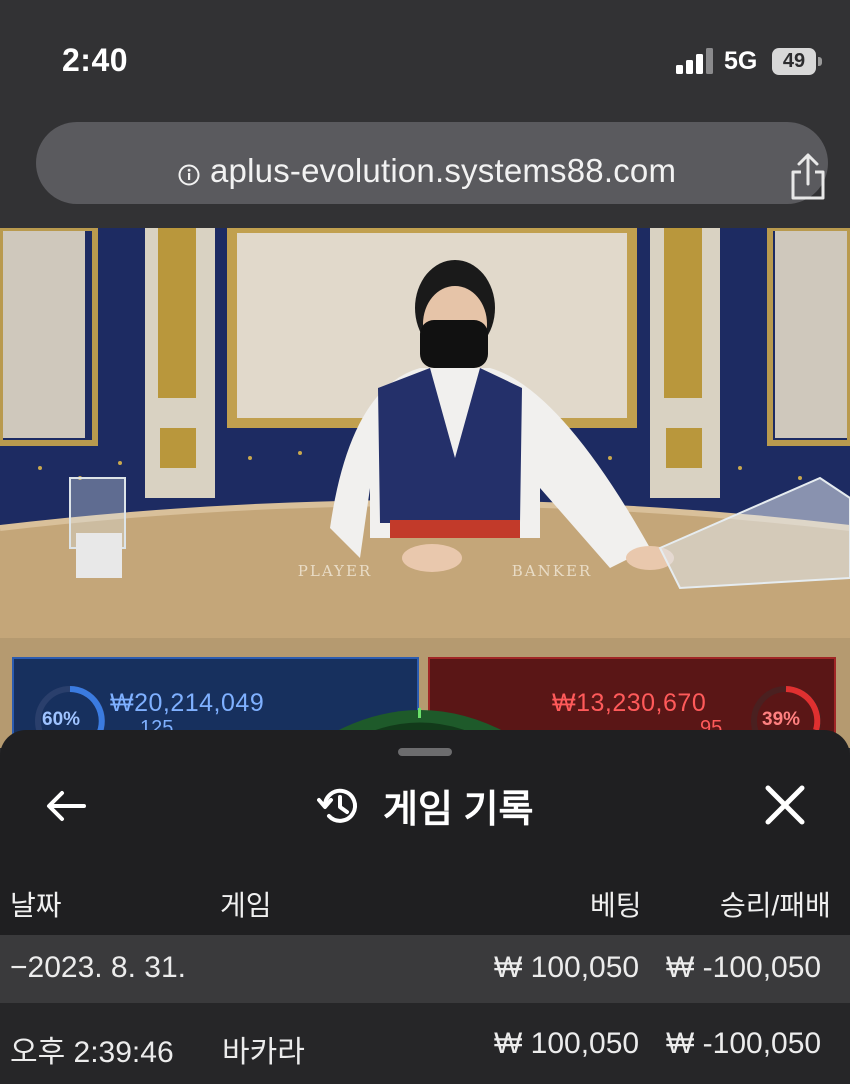  What do you see at coordinates (629, 703) in the screenshot?
I see `banker-total-amount: ₩13,230,670` at bounding box center [629, 703].